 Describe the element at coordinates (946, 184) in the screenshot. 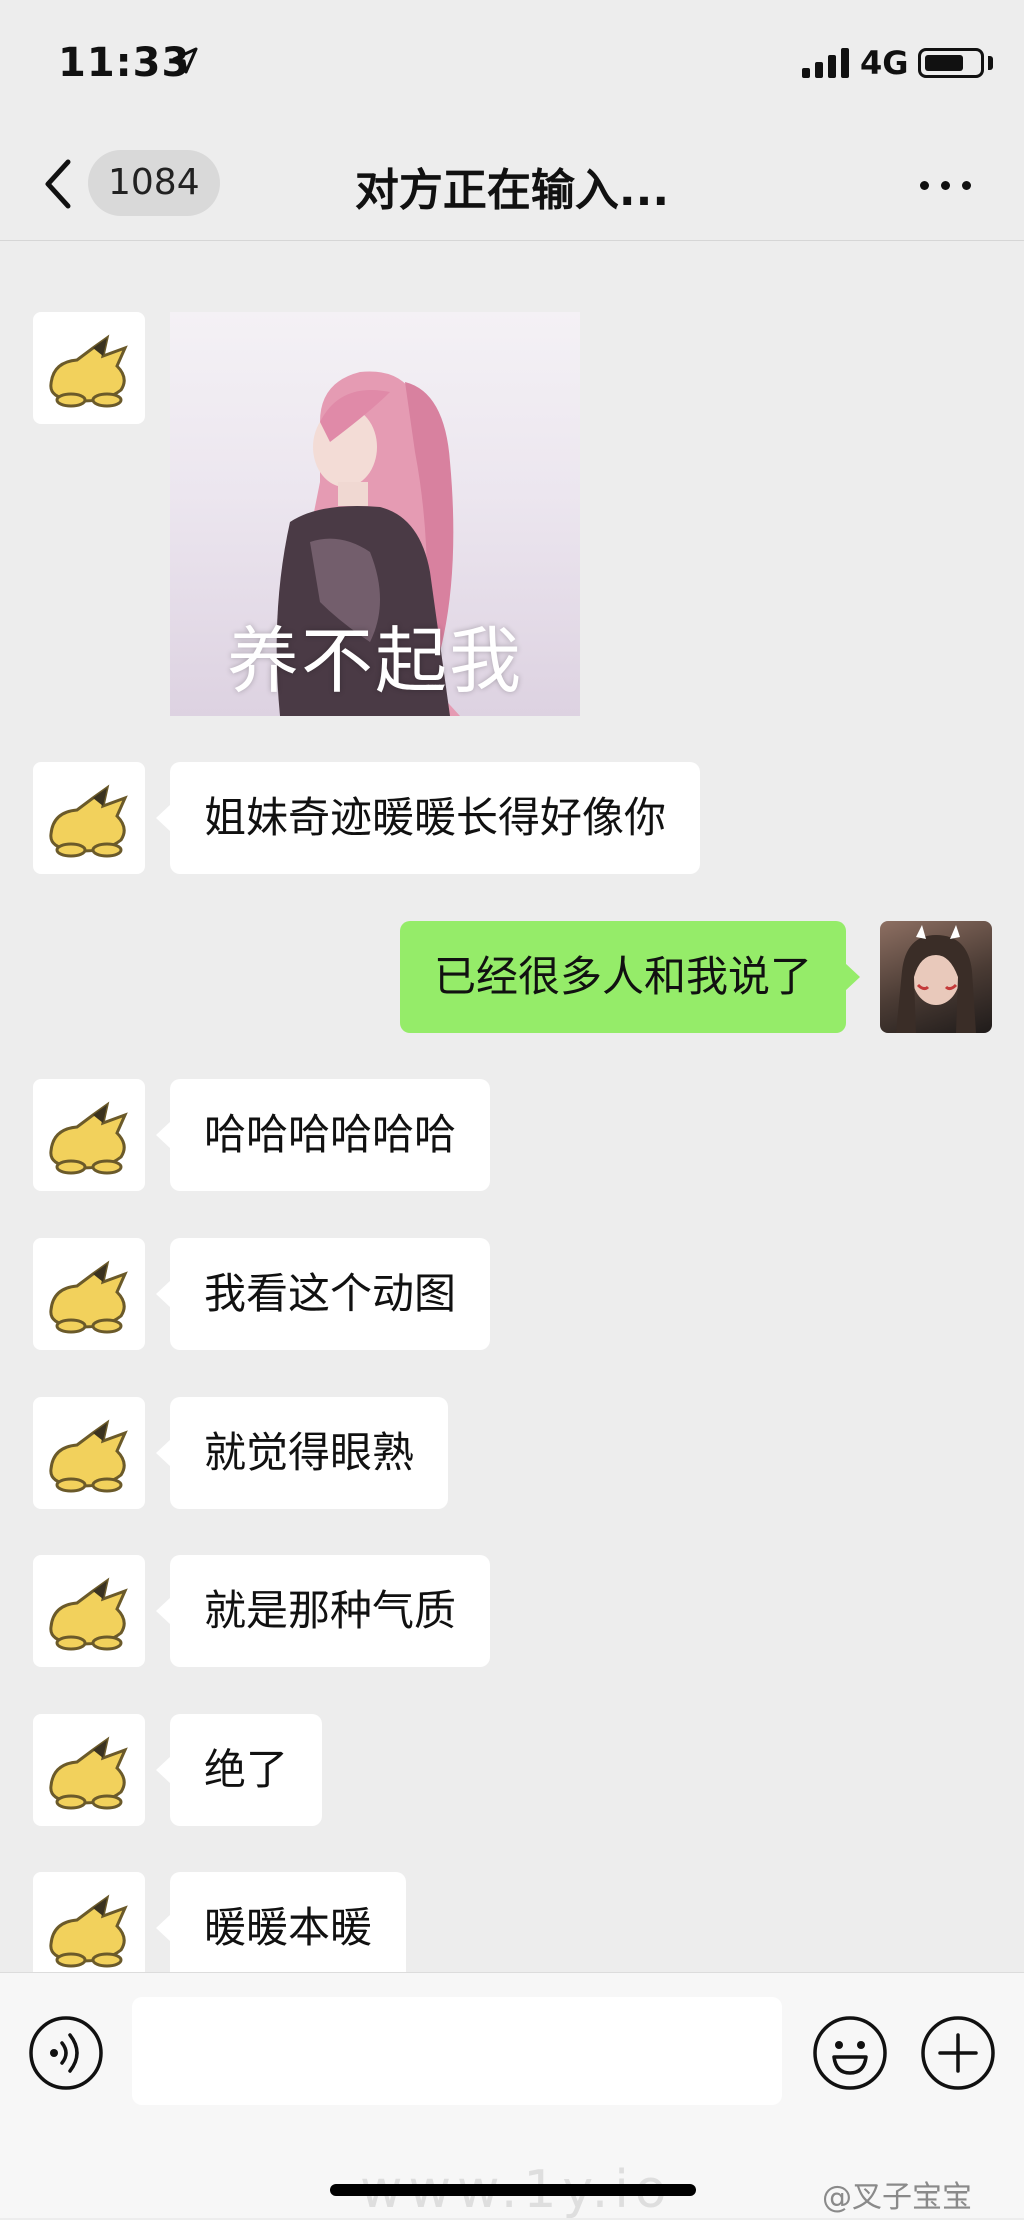

I see `more-options-button` at that location.